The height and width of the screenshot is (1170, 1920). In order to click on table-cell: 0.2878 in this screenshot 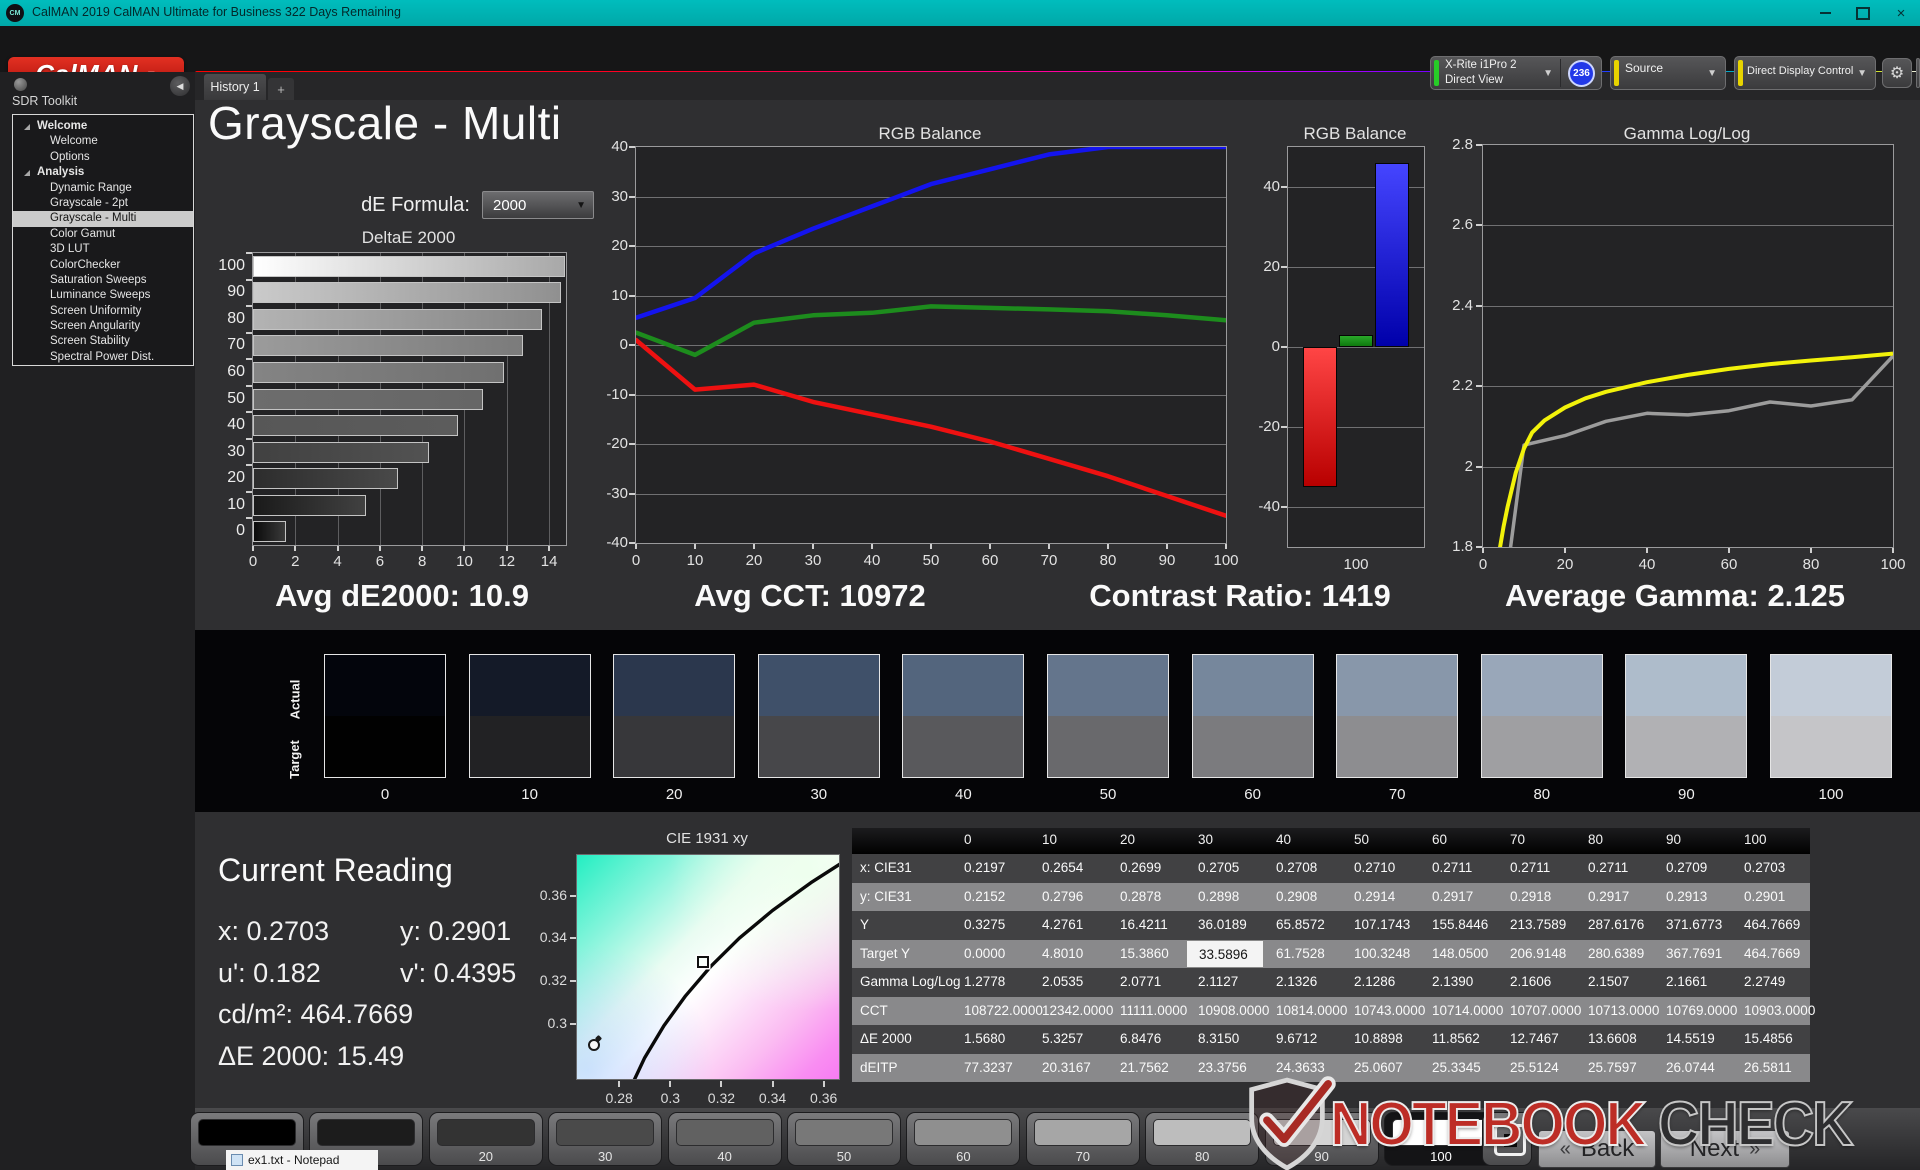, I will do `click(1147, 897)`.